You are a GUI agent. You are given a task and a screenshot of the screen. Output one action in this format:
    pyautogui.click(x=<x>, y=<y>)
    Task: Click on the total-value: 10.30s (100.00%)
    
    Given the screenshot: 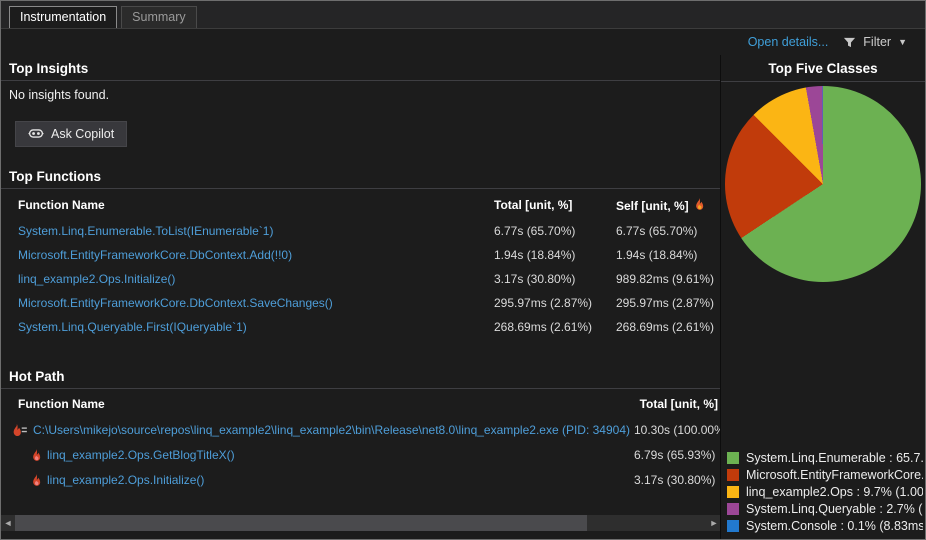 What is the action you would take?
    pyautogui.click(x=677, y=429)
    